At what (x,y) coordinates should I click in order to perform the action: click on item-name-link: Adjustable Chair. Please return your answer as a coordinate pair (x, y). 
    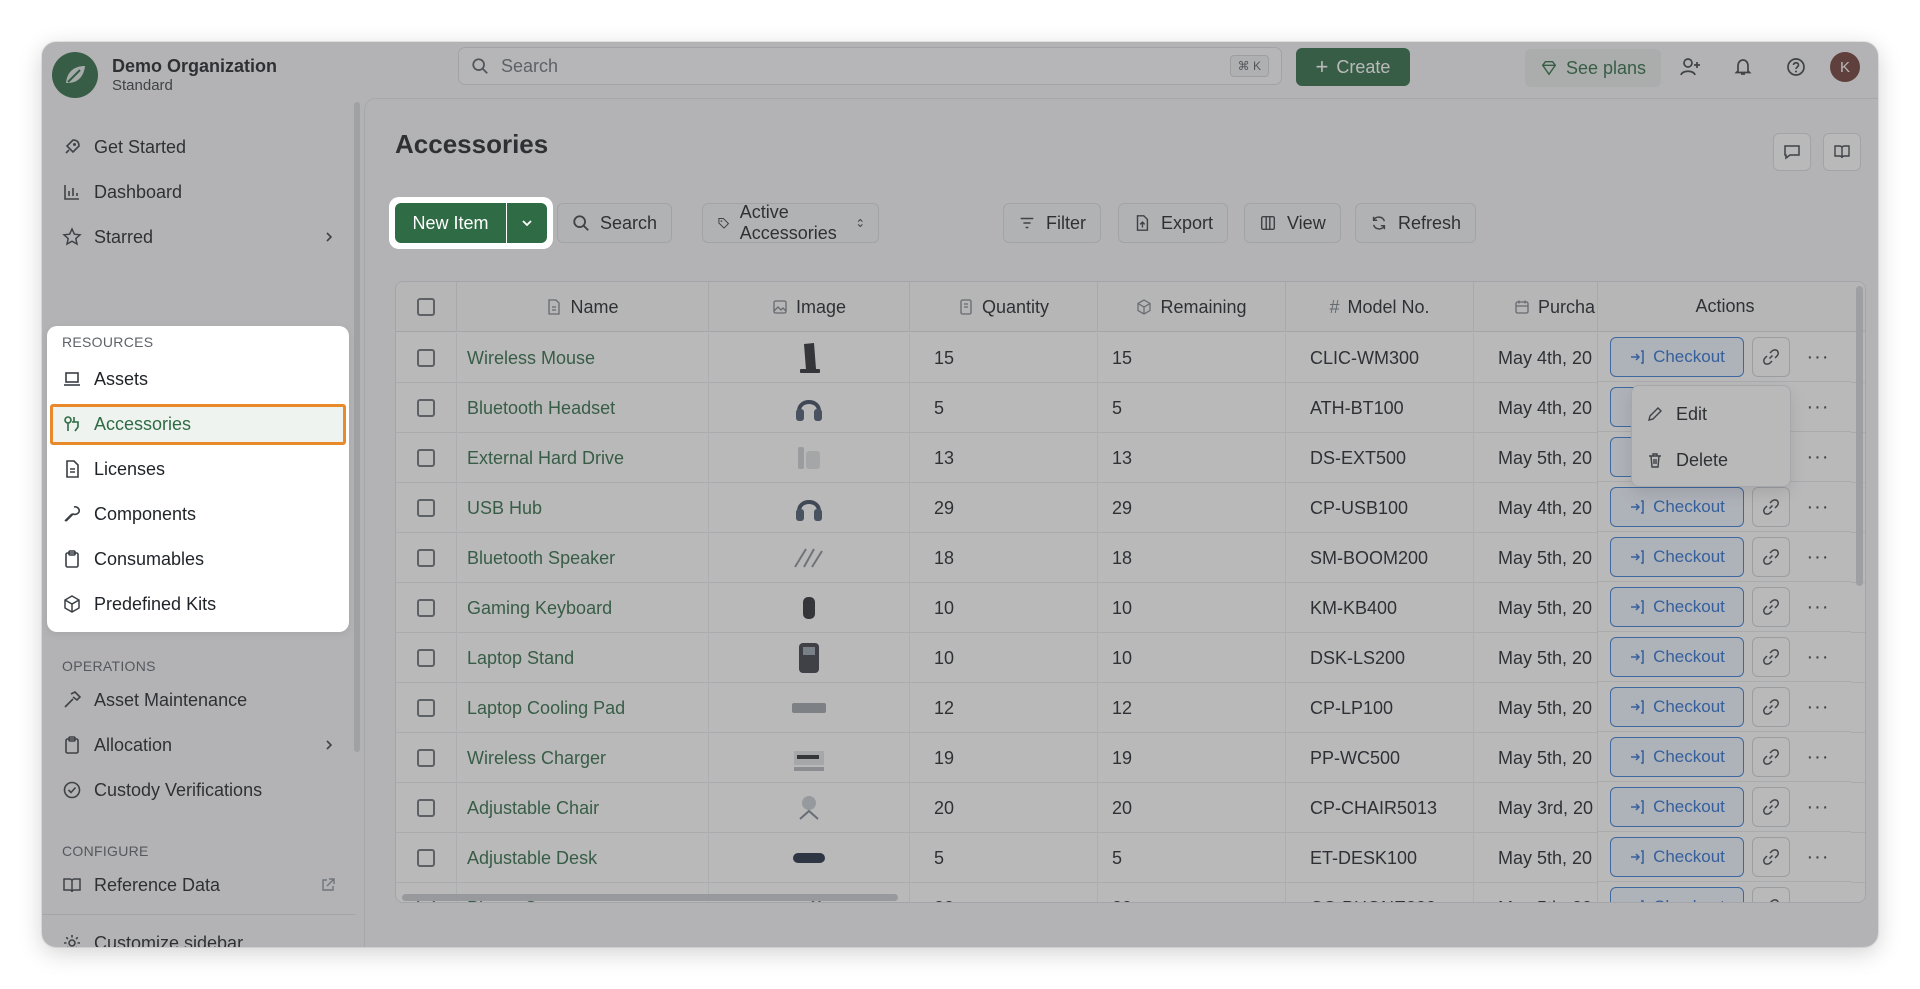
    Looking at the image, I should click on (583, 808).